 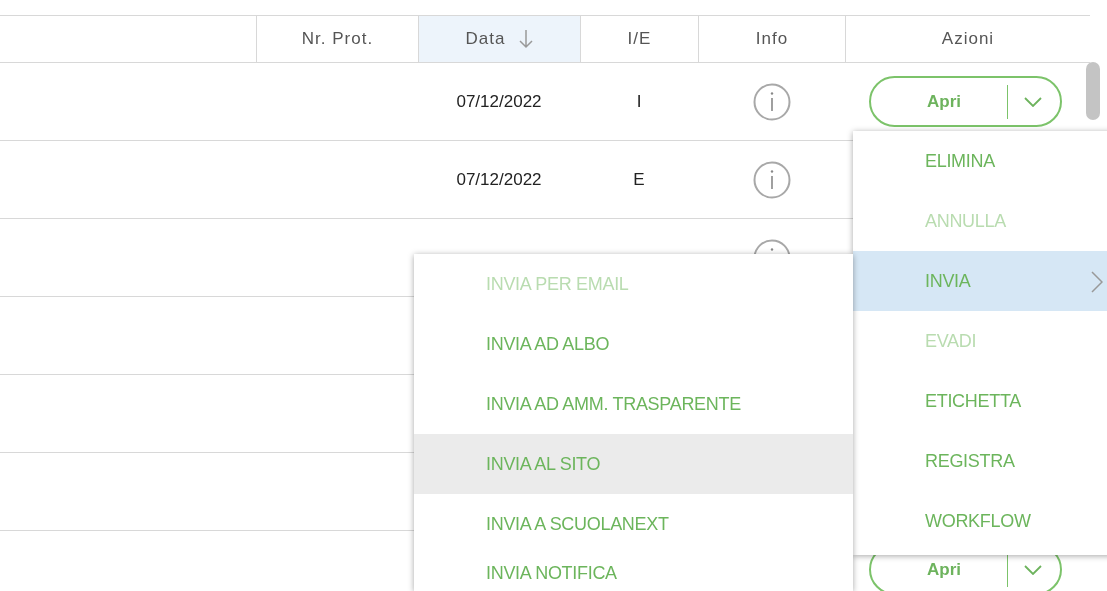 I want to click on submenu-item: INVIA A SCUOLANEXT, so click(x=633, y=524).